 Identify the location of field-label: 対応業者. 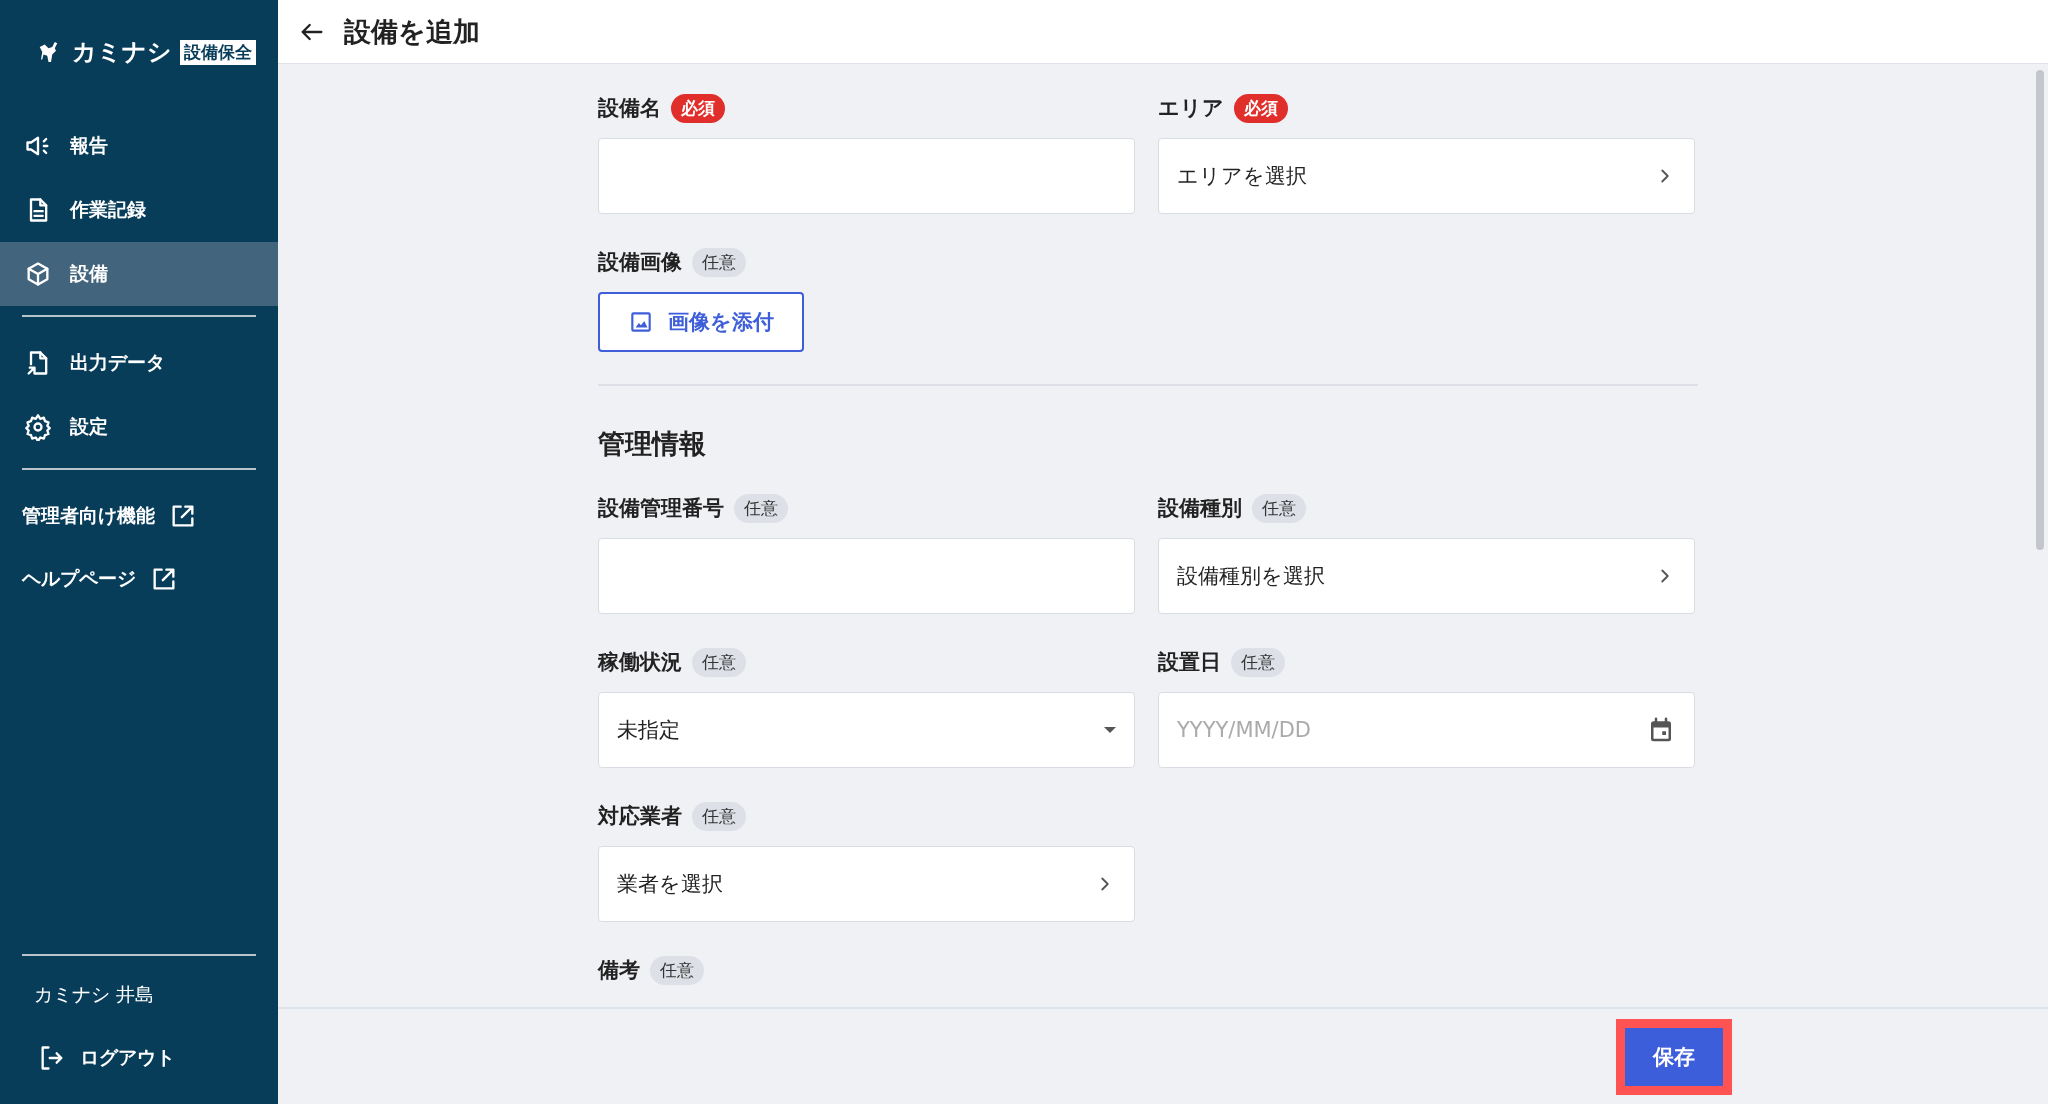
(640, 816).